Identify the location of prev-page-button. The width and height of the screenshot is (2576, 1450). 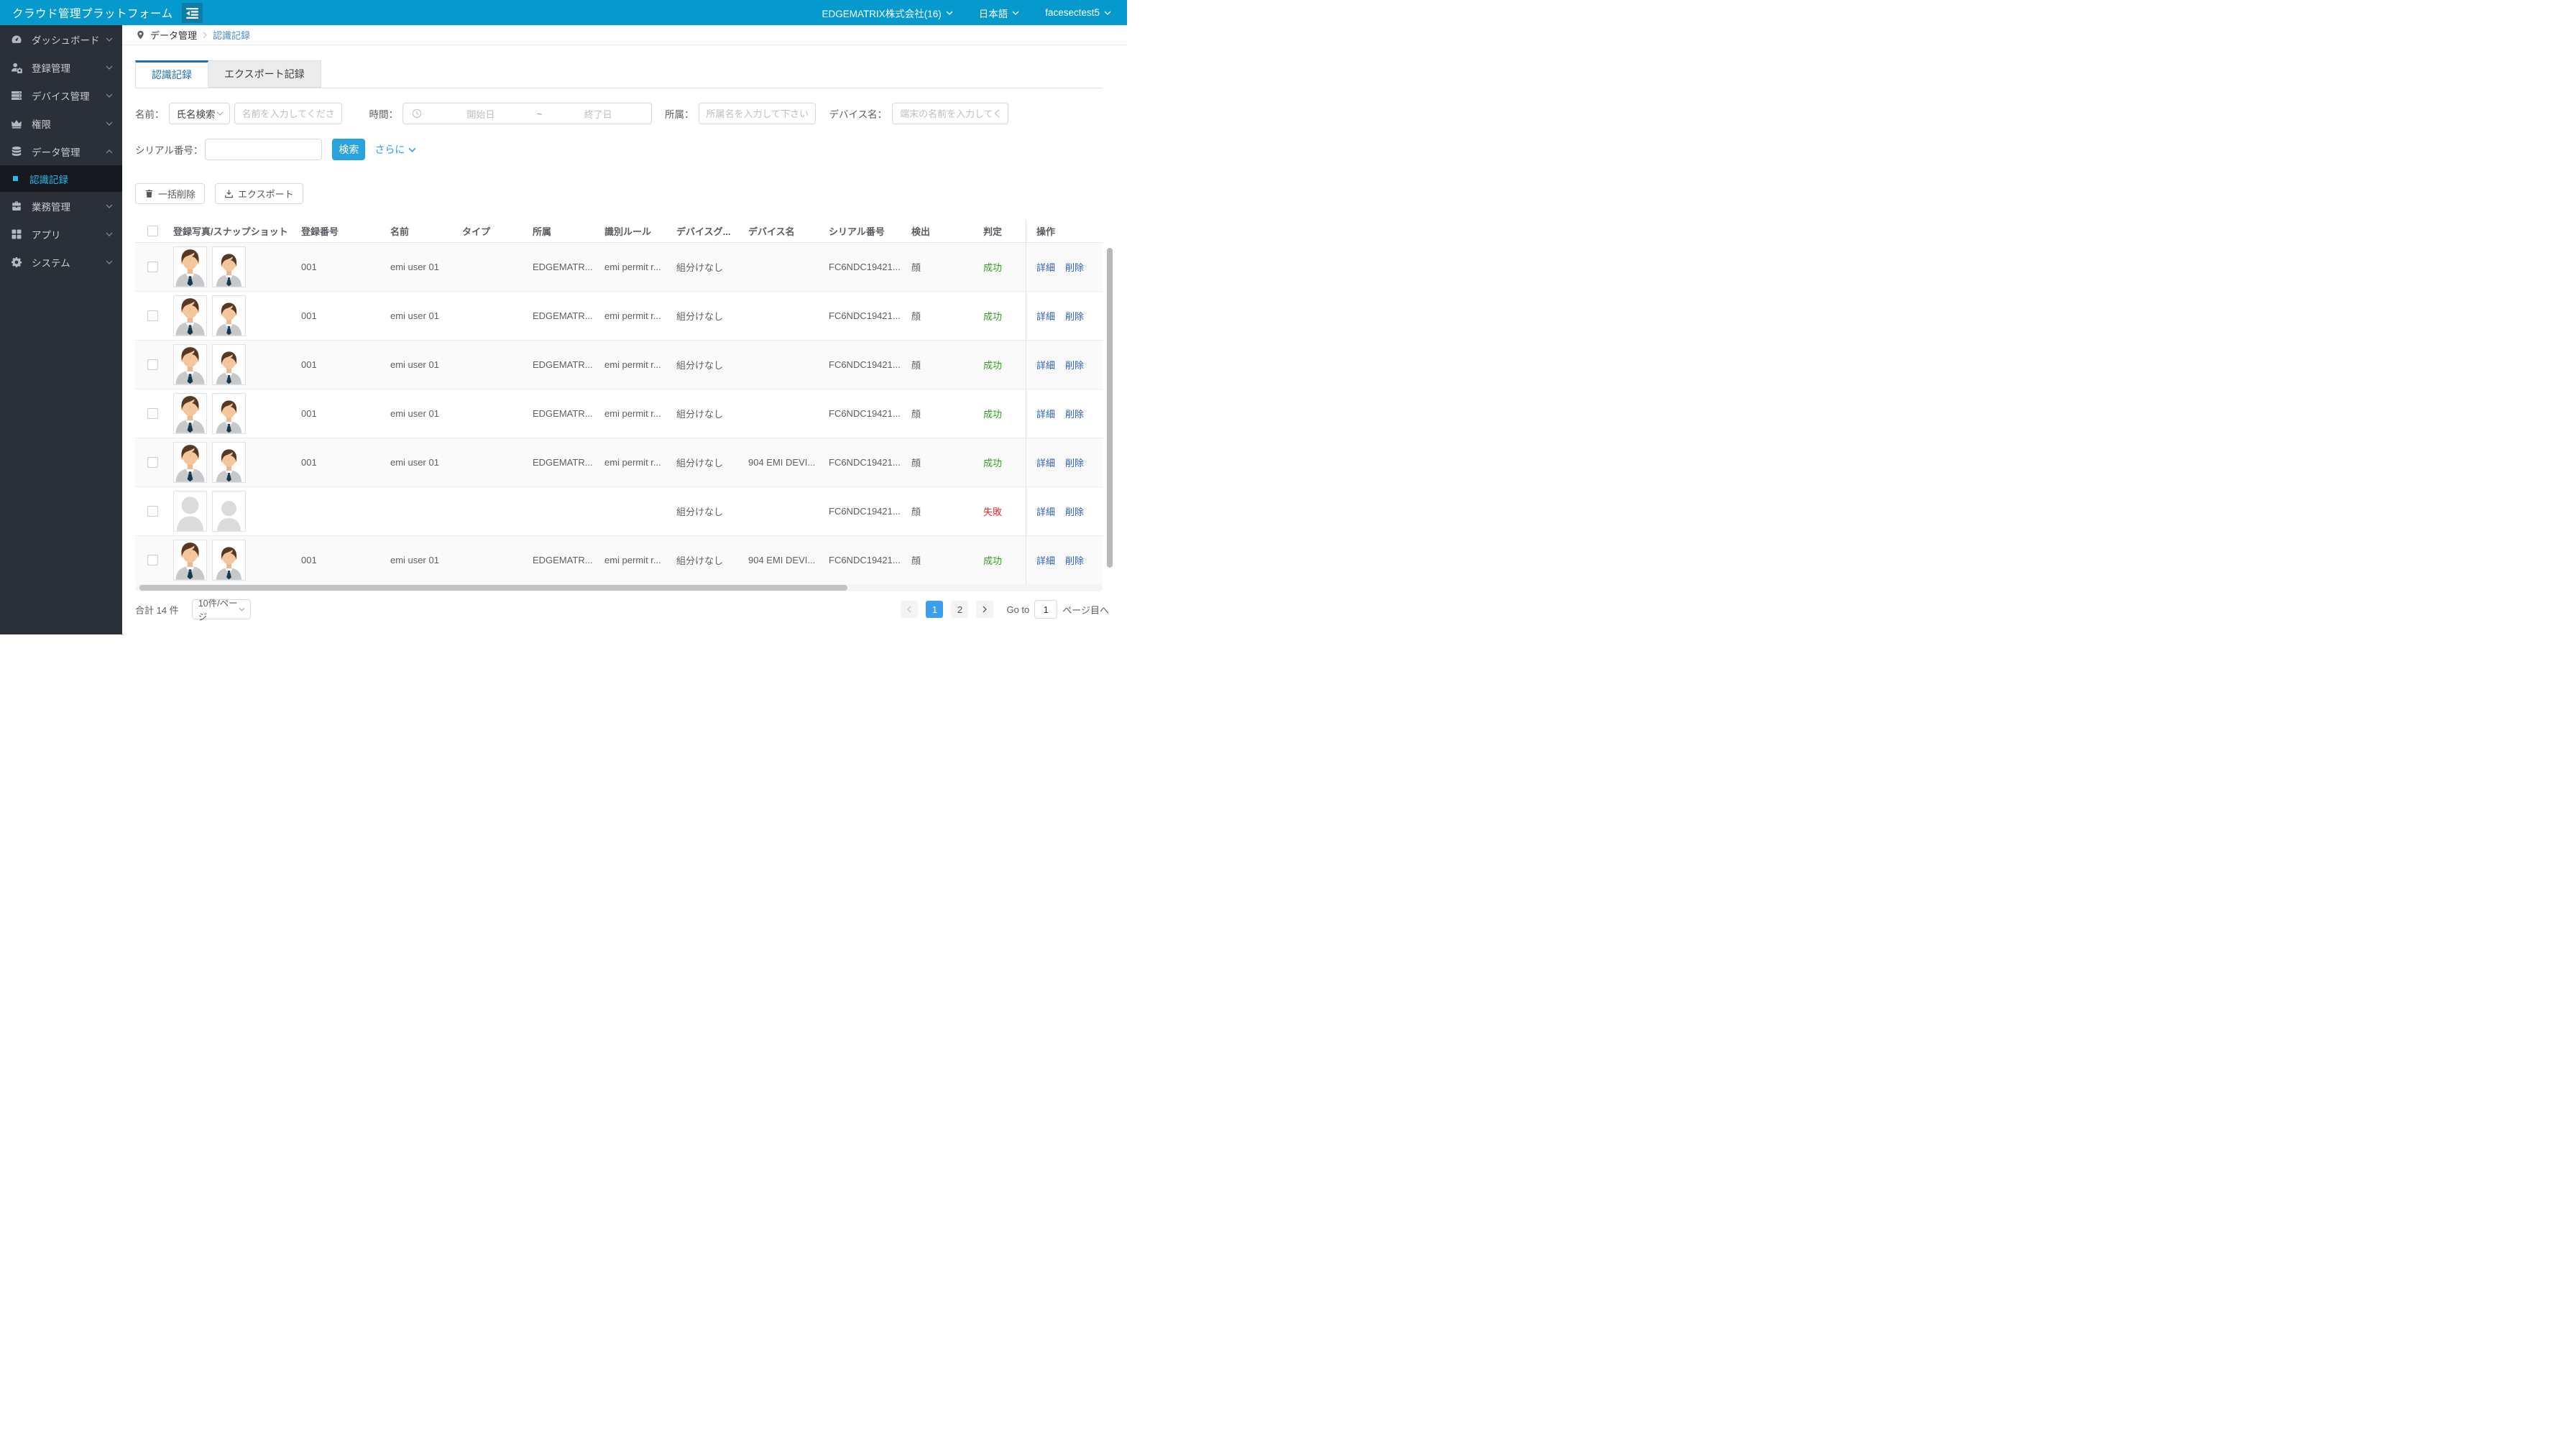
(910, 609).